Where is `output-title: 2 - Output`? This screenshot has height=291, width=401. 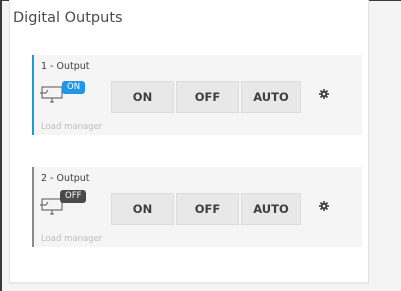 output-title: 2 - Output is located at coordinates (65, 178).